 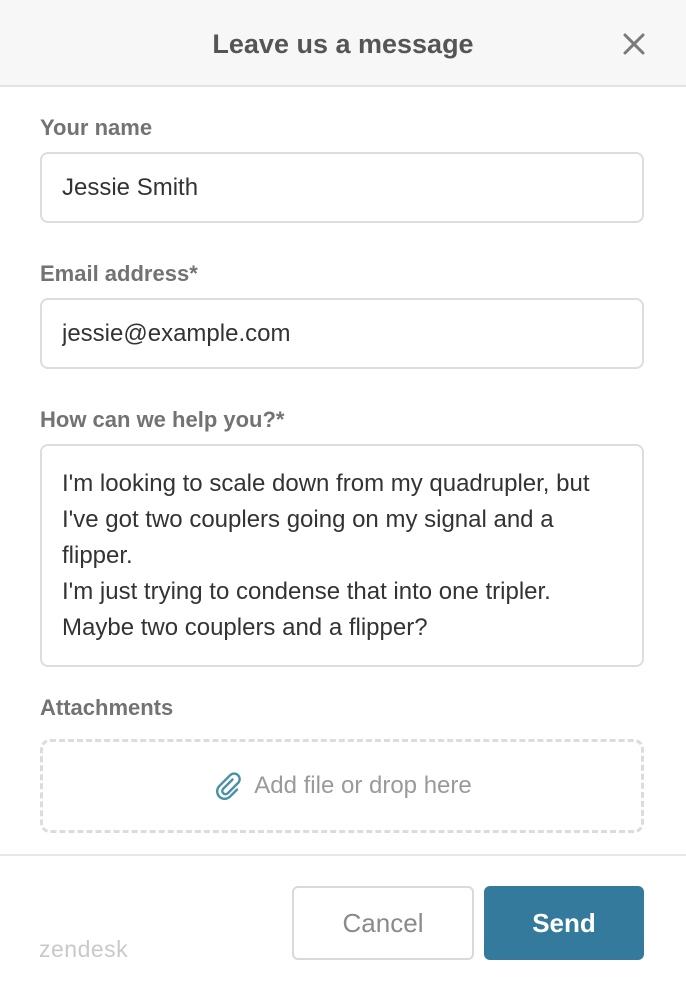 I want to click on name-field, so click(x=342, y=187).